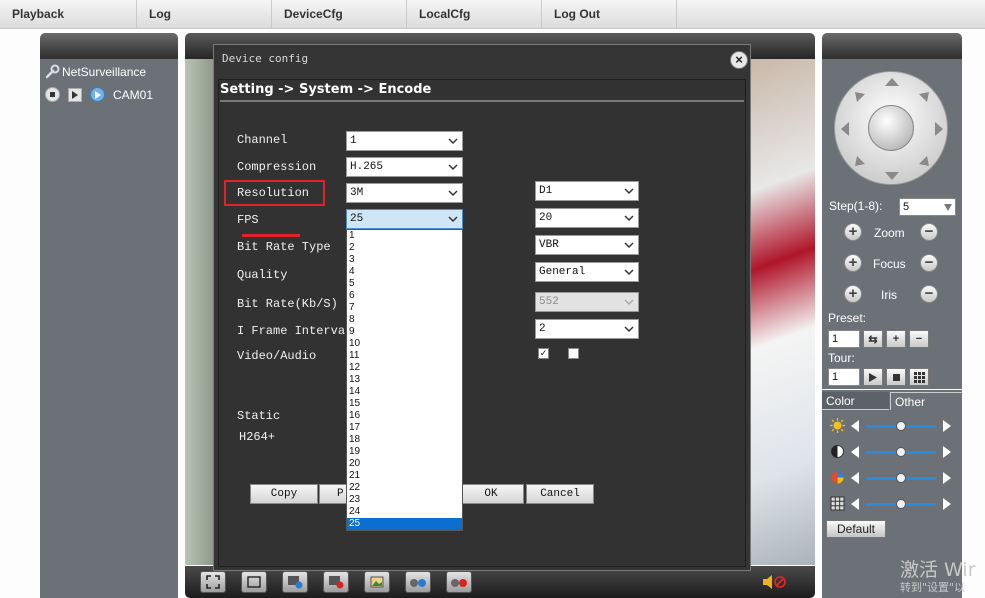 Image resolution: width=985 pixels, height=598 pixels. What do you see at coordinates (587, 191) in the screenshot?
I see `extra-resolution-select: D1` at bounding box center [587, 191].